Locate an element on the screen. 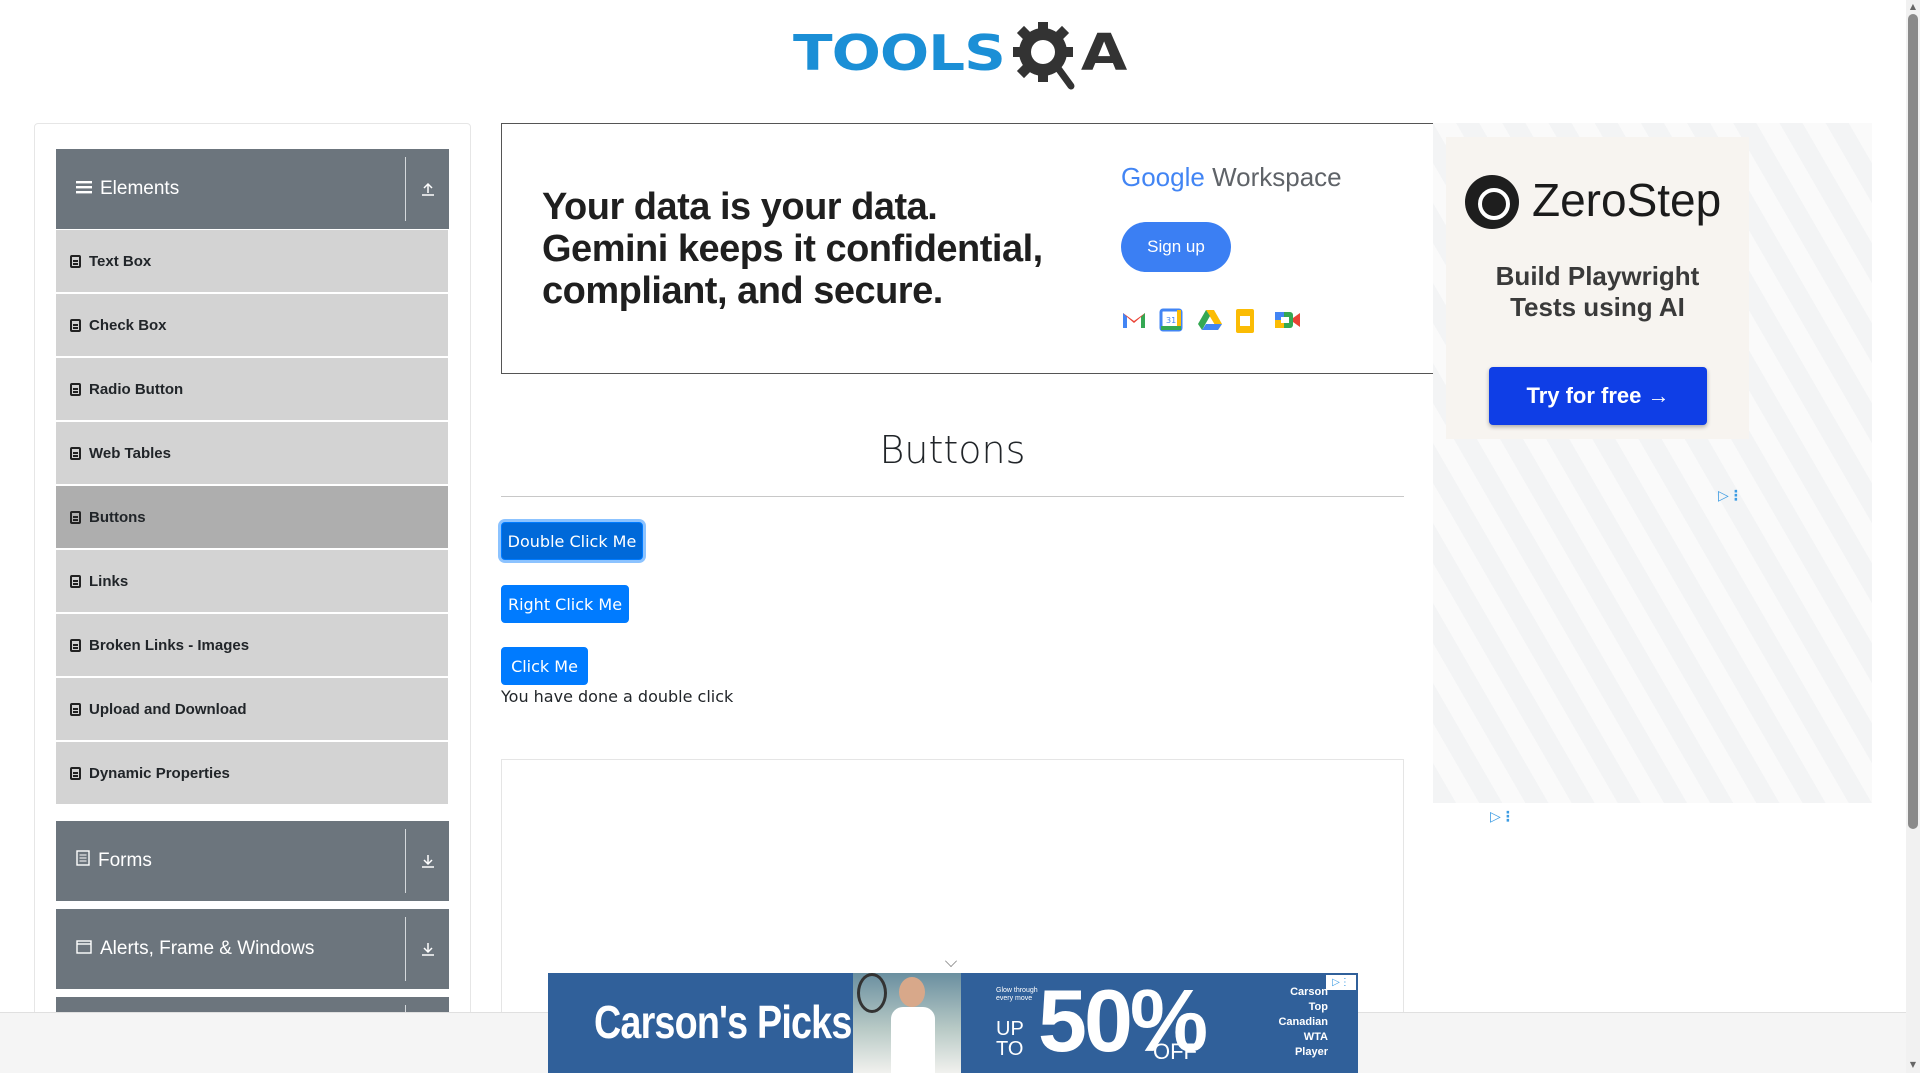  svg-text: 31 is located at coordinates (1171, 320).